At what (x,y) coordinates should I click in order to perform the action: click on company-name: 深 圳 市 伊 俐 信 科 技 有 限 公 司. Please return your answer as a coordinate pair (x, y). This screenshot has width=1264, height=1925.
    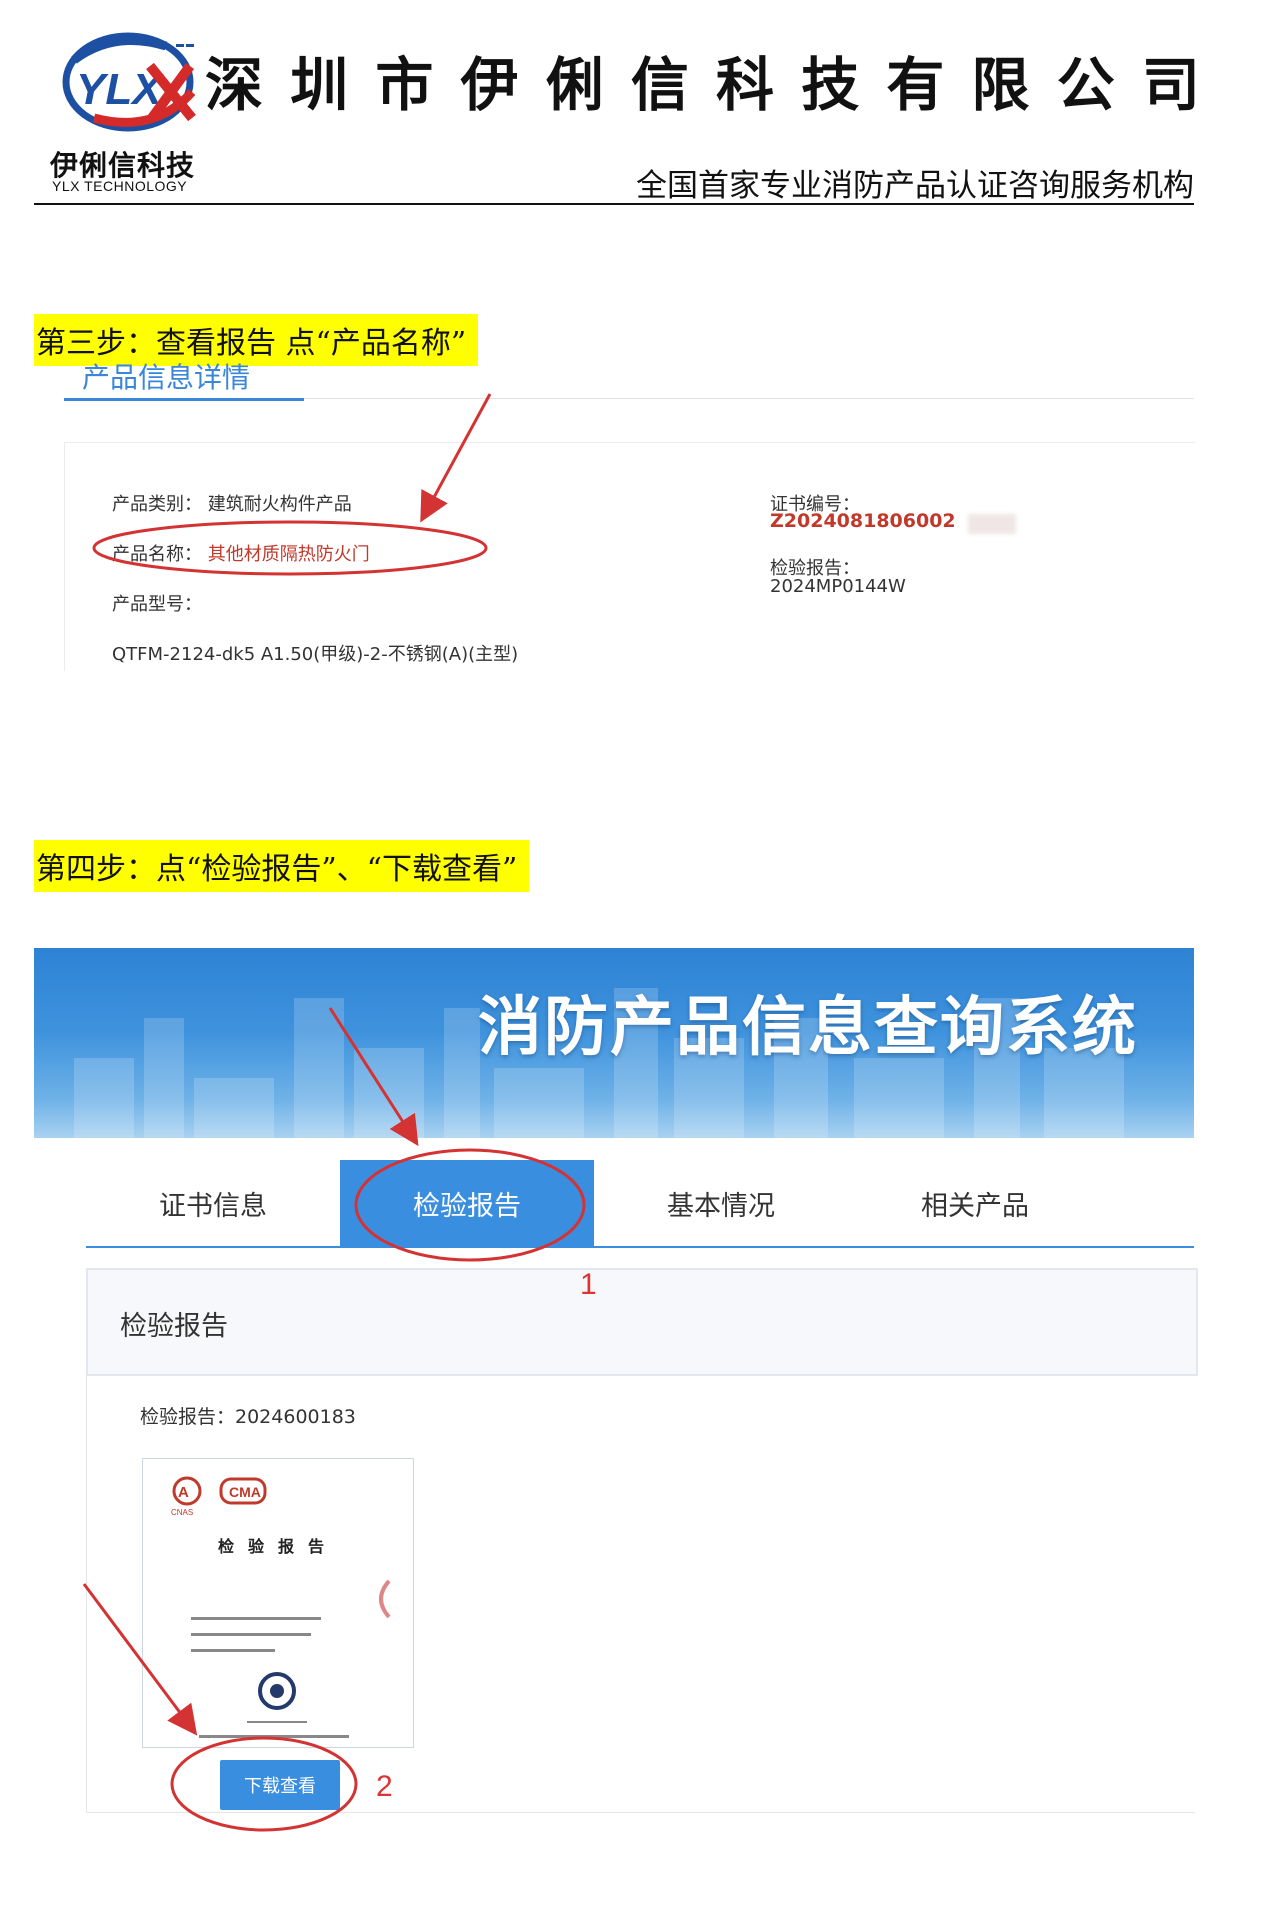
    Looking at the image, I should click on (702, 80).